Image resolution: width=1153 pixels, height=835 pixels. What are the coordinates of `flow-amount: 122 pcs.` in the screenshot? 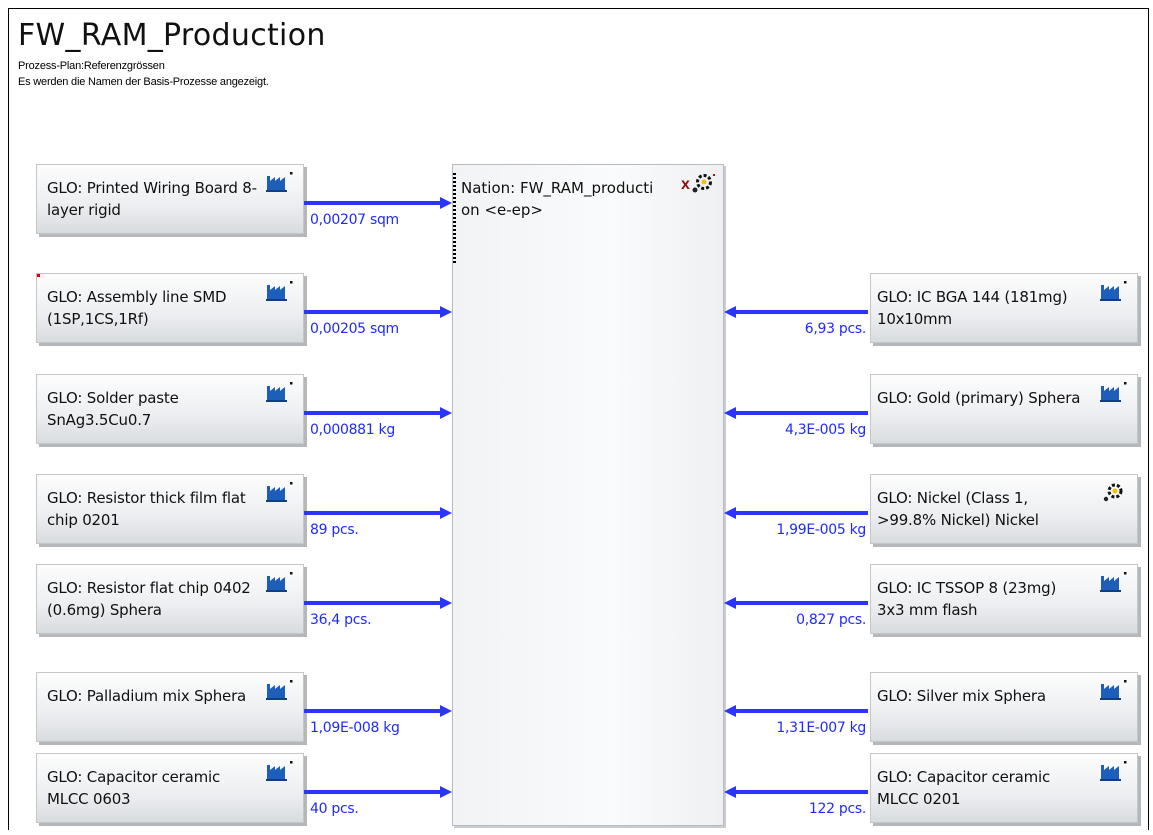 It's located at (837, 809).